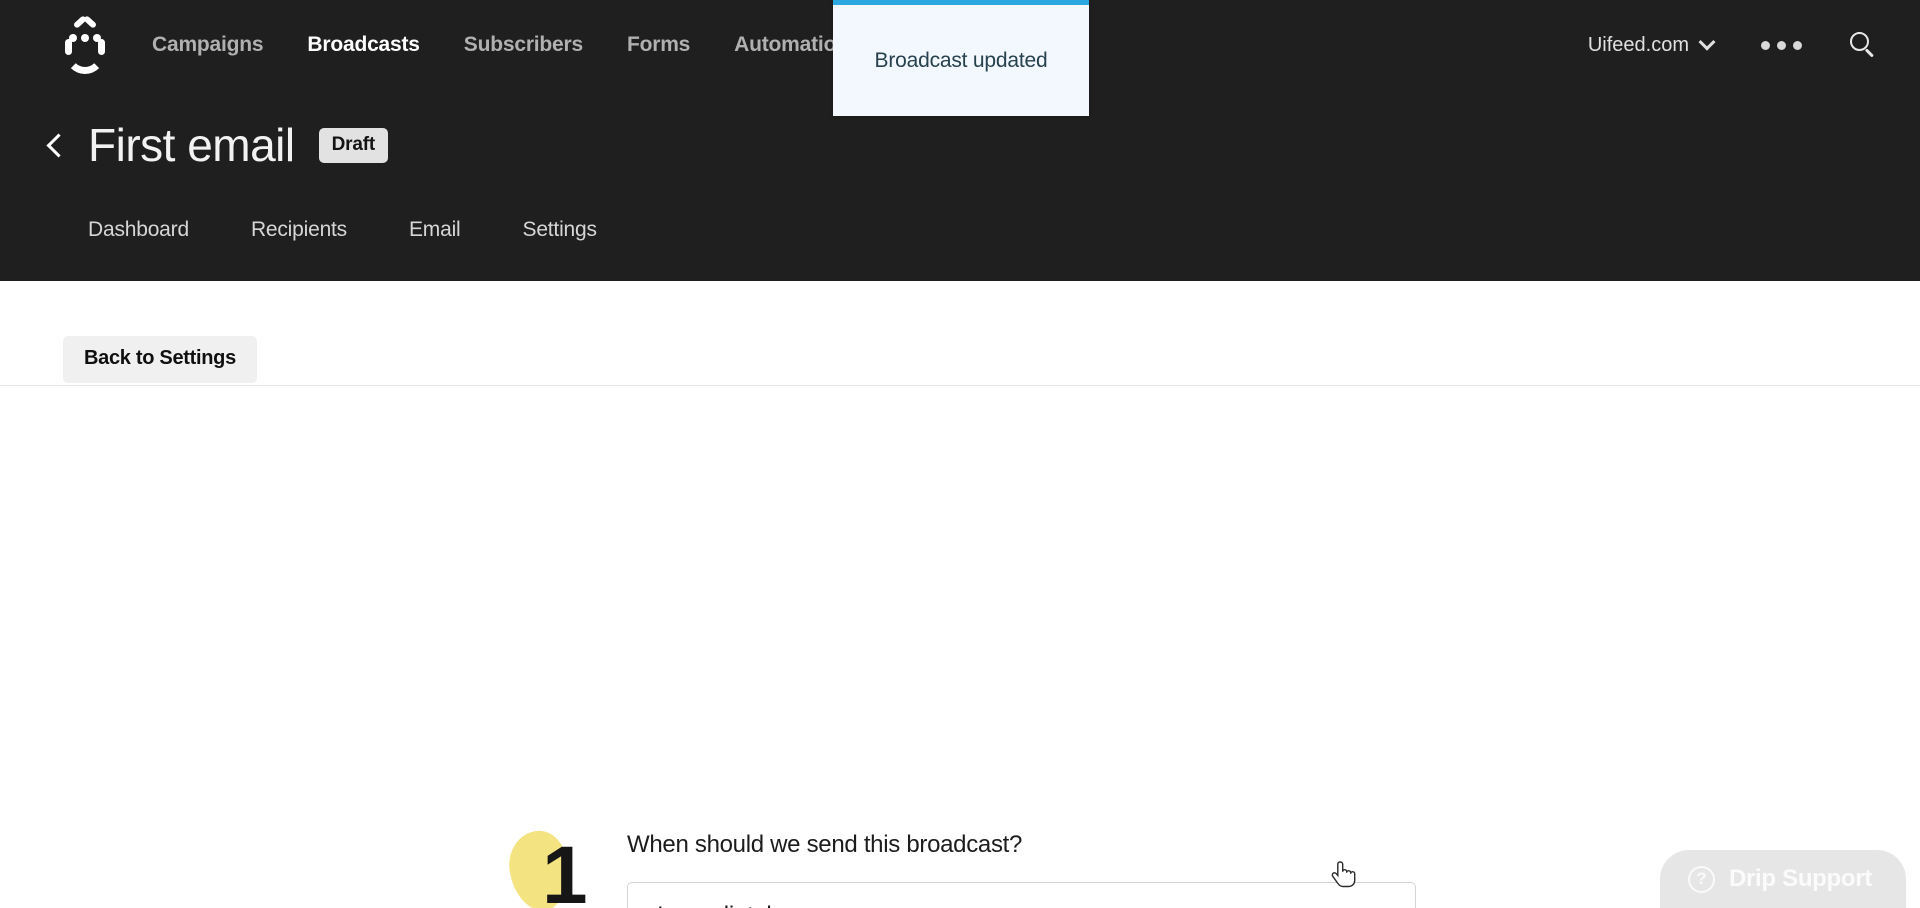 This screenshot has height=908, width=1920. Describe the element at coordinates (1021, 895) in the screenshot. I see `schedule-select: Immediately` at that location.